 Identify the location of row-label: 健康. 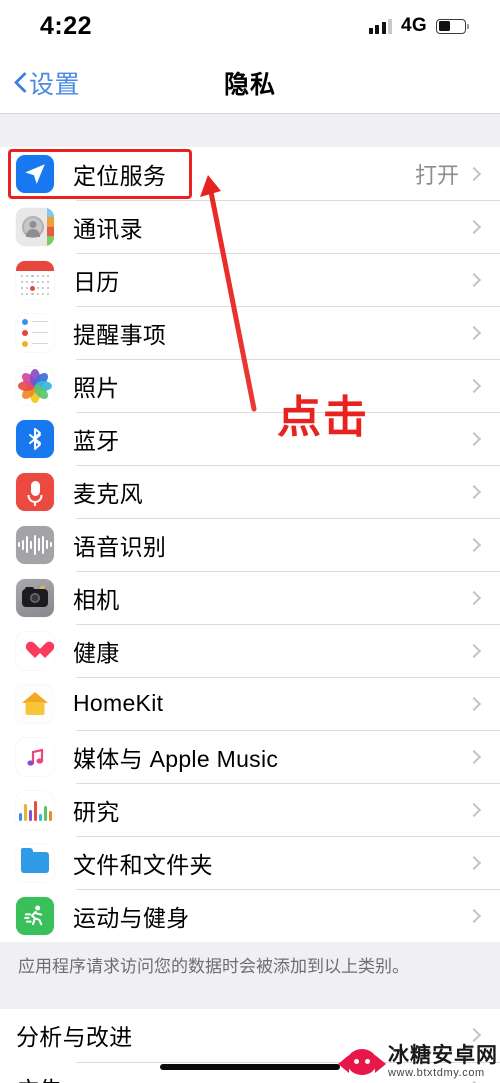
(96, 652).